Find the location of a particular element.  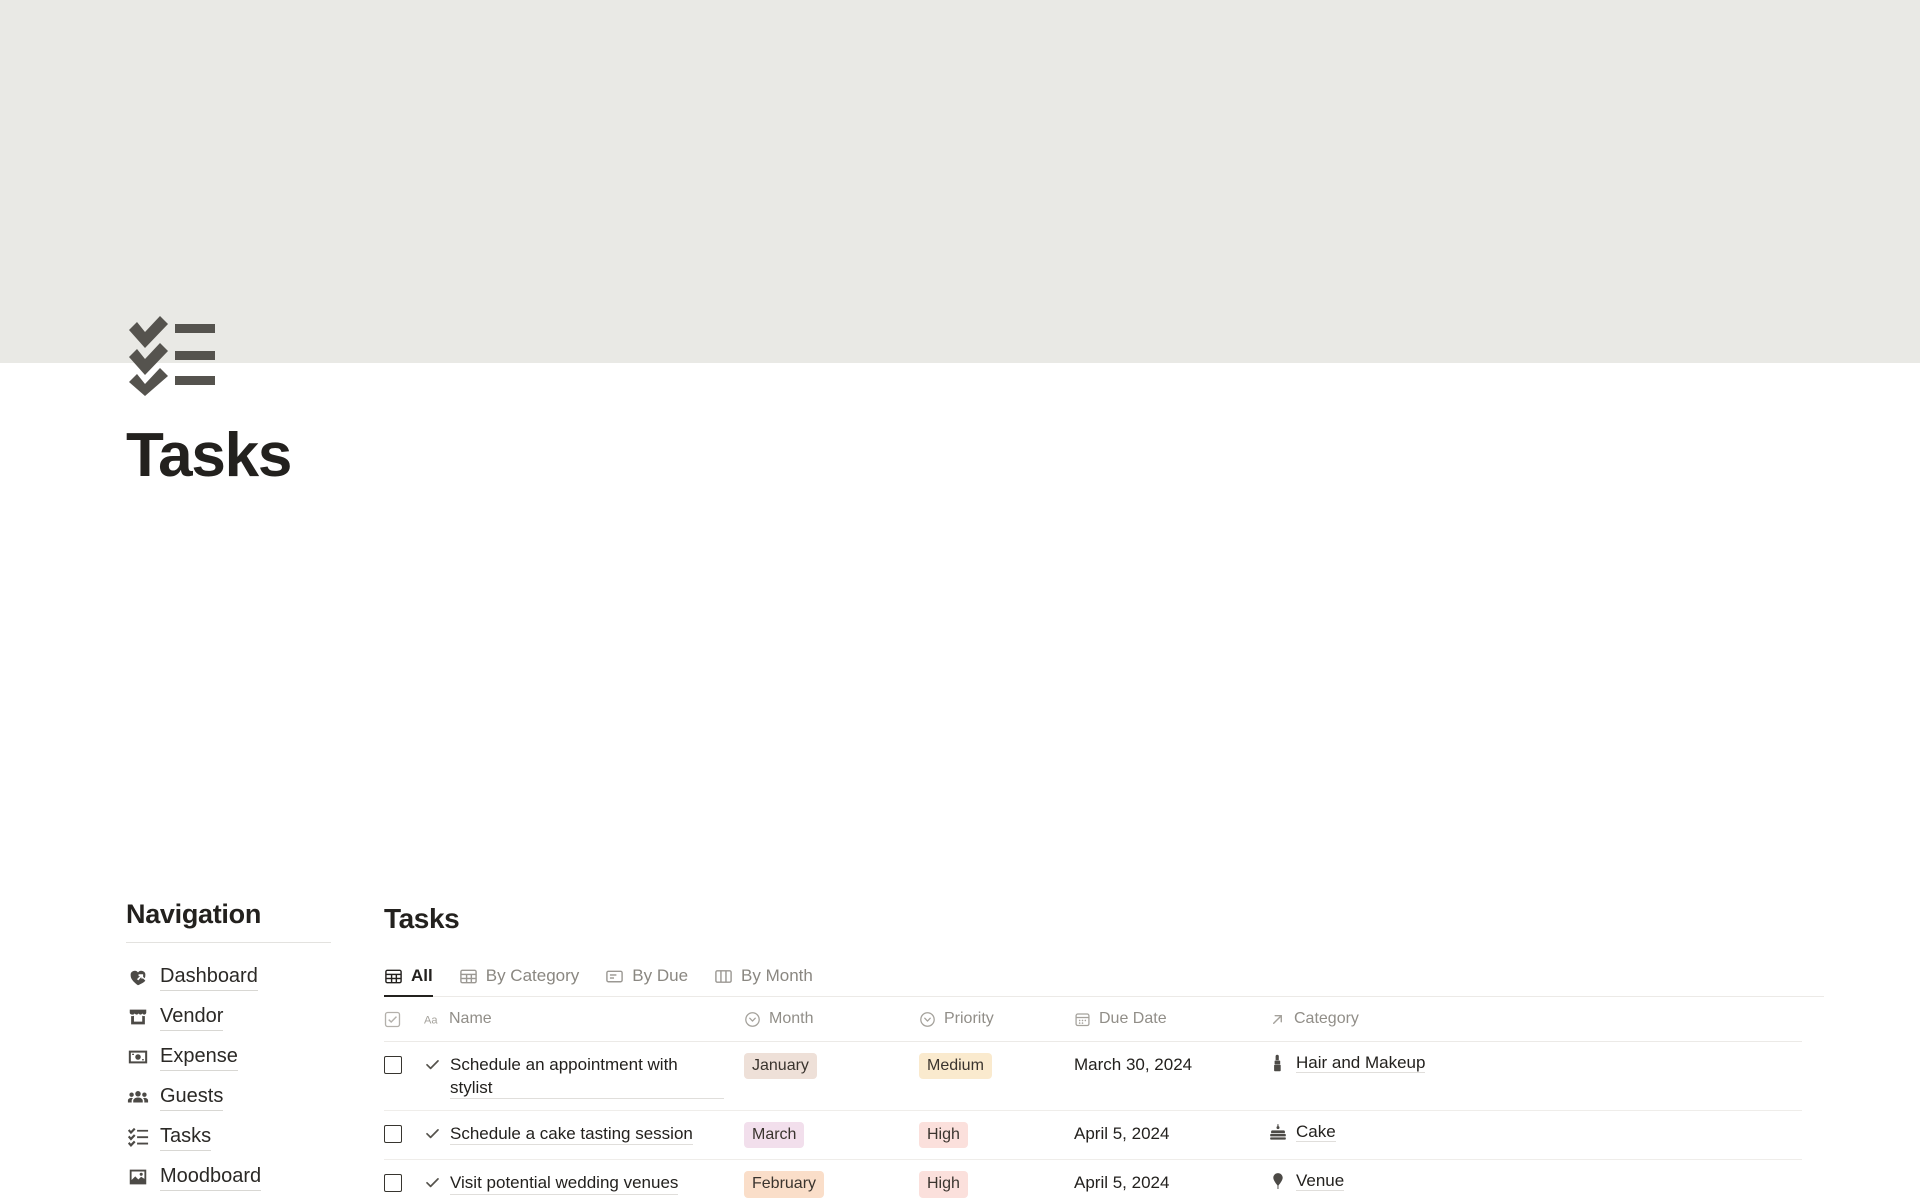

sidebar-item-label: Tasks is located at coordinates (186, 1137).